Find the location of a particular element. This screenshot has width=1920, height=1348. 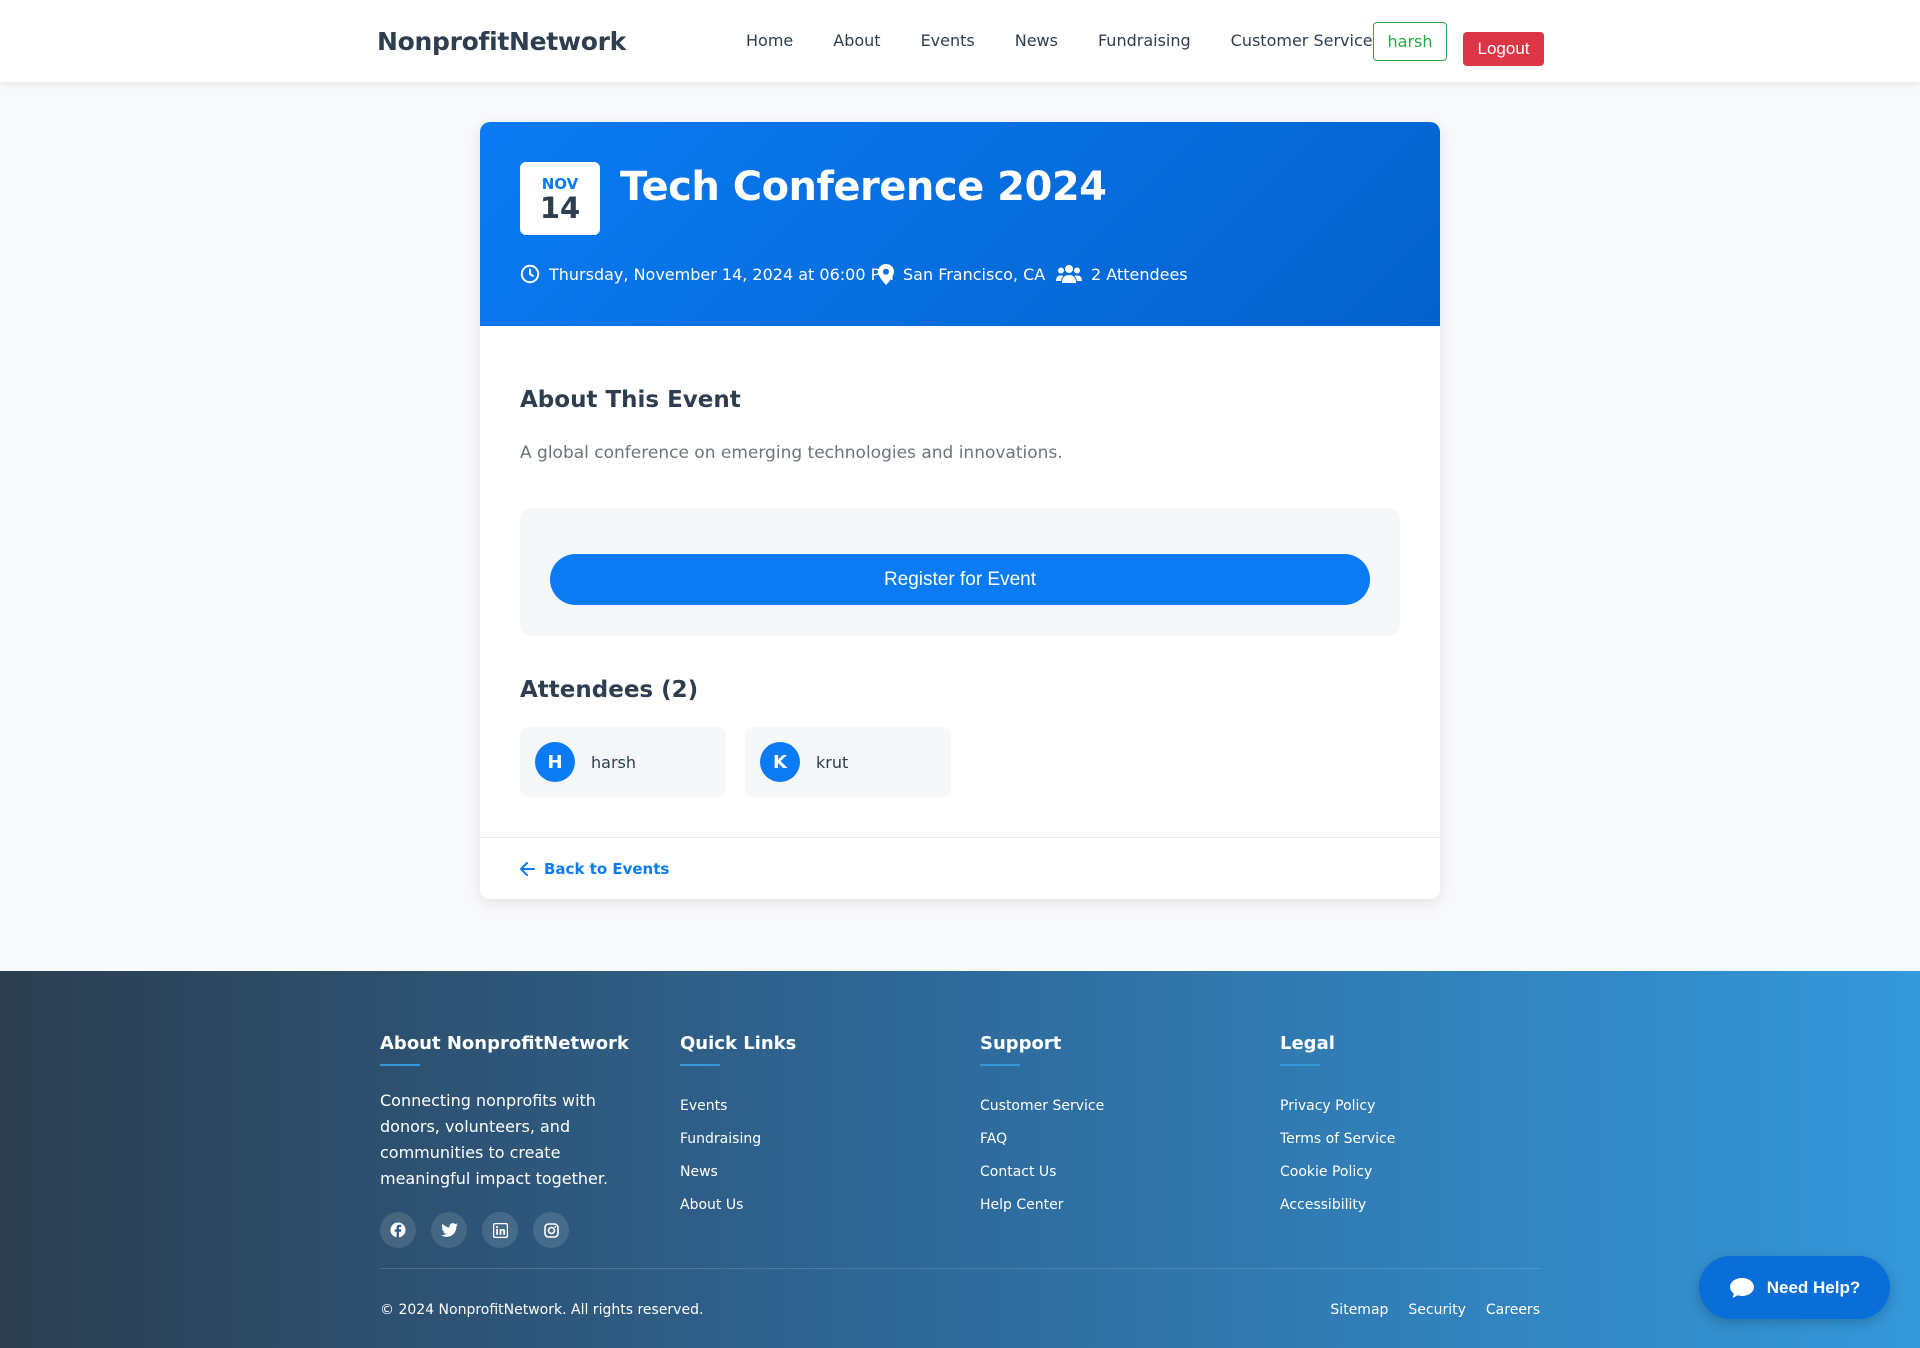

footer-link-events: Events is located at coordinates (738, 1106).